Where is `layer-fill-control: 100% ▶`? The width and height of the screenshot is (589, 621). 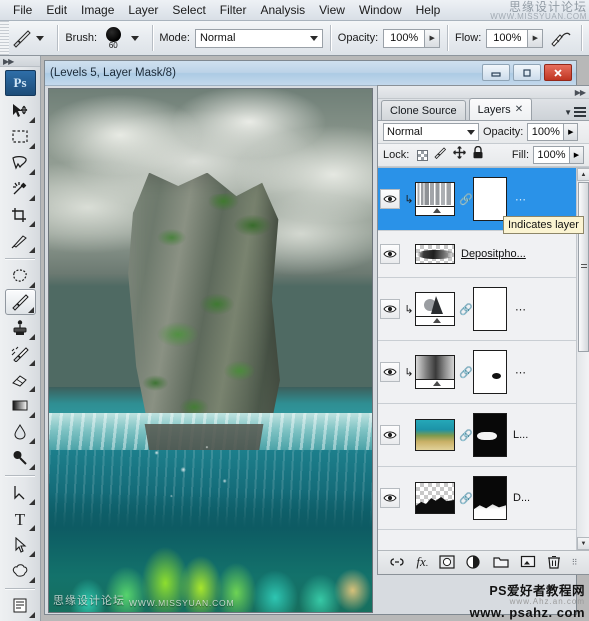
layer-fill-control: 100% ▶ is located at coordinates (558, 155).